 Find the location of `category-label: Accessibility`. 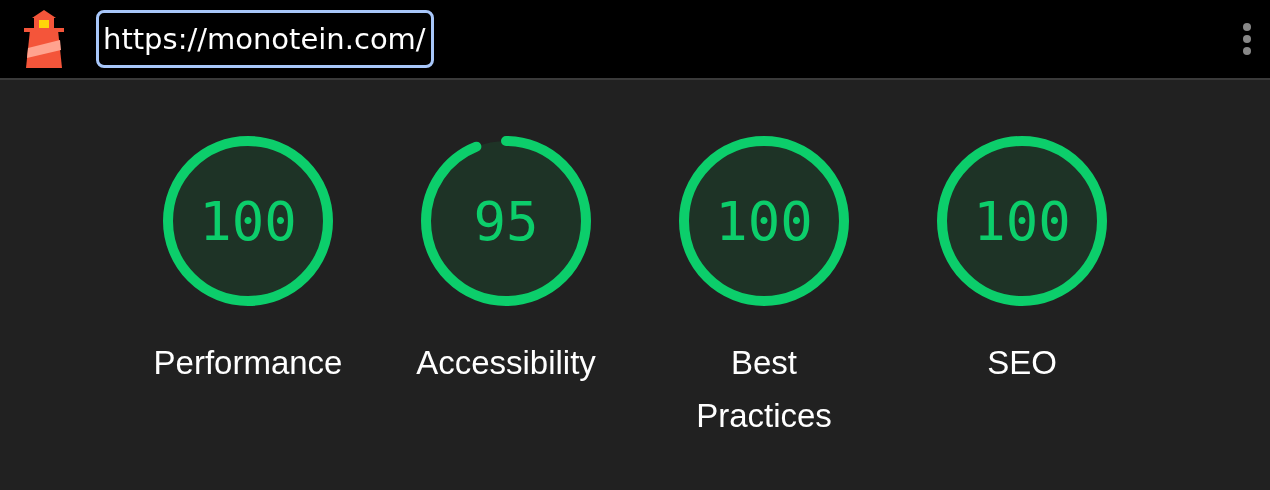

category-label: Accessibility is located at coordinates (506, 363).